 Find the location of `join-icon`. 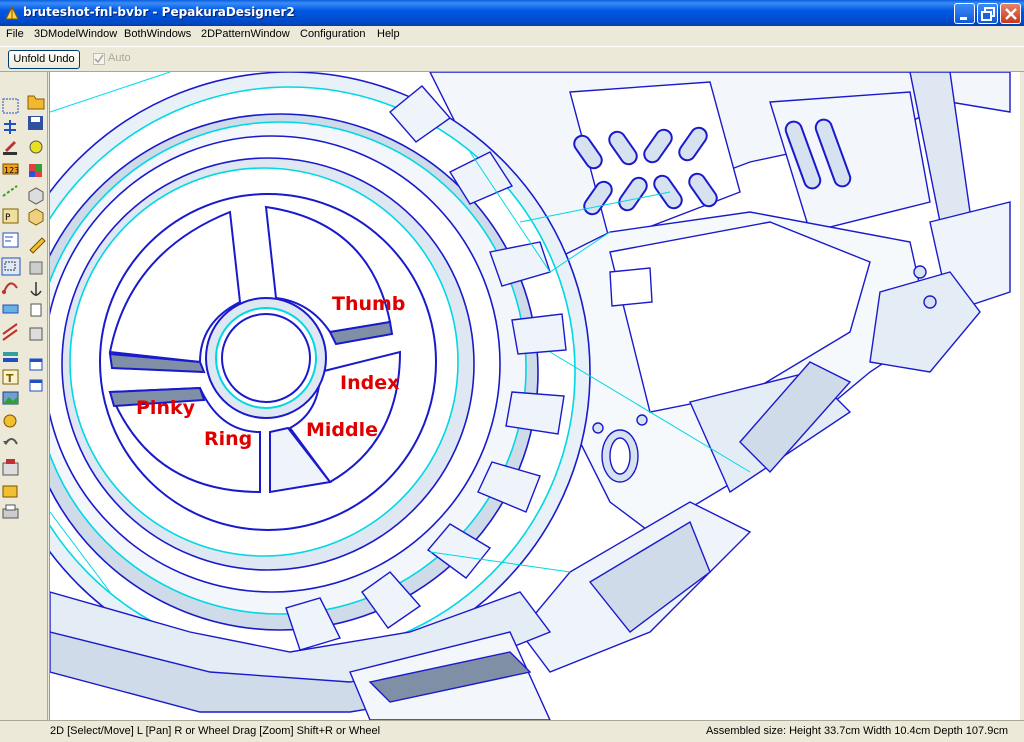

join-icon is located at coordinates (10, 332).